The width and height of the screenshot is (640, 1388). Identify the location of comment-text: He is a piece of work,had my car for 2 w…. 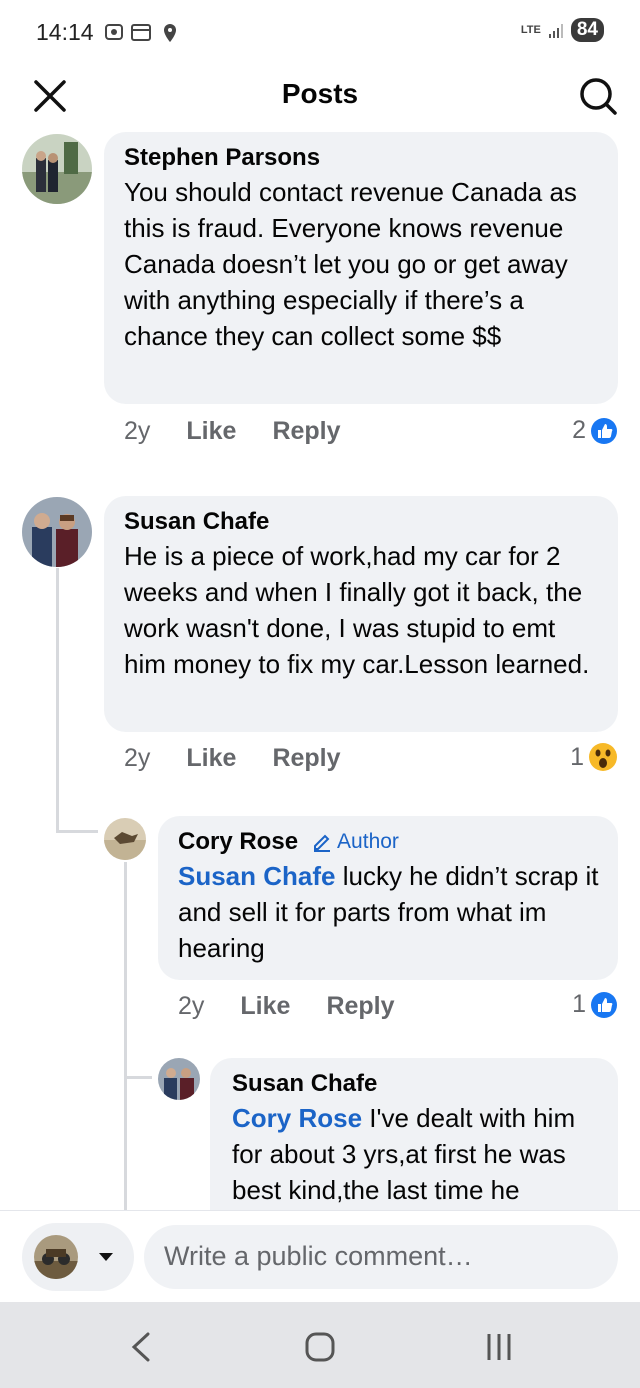
(357, 610).